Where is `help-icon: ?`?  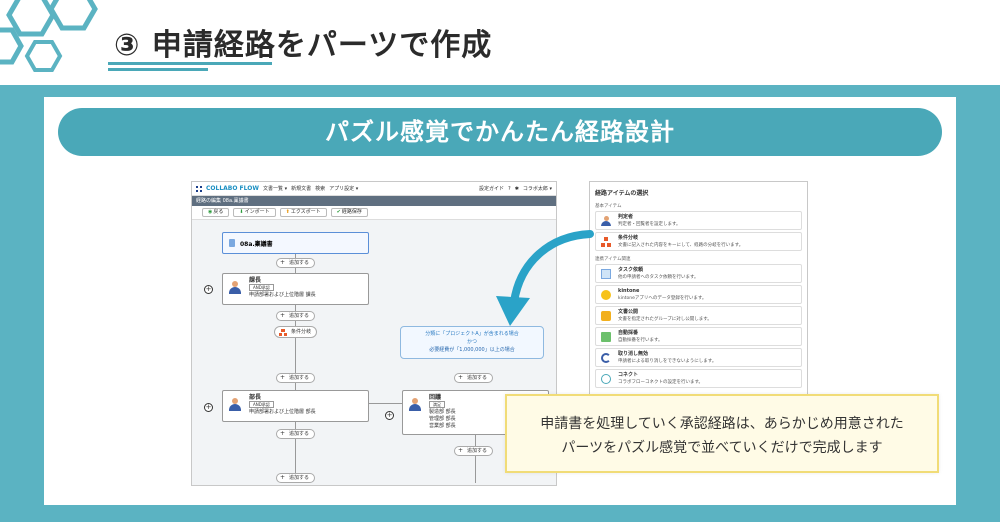 help-icon: ? is located at coordinates (509, 189).